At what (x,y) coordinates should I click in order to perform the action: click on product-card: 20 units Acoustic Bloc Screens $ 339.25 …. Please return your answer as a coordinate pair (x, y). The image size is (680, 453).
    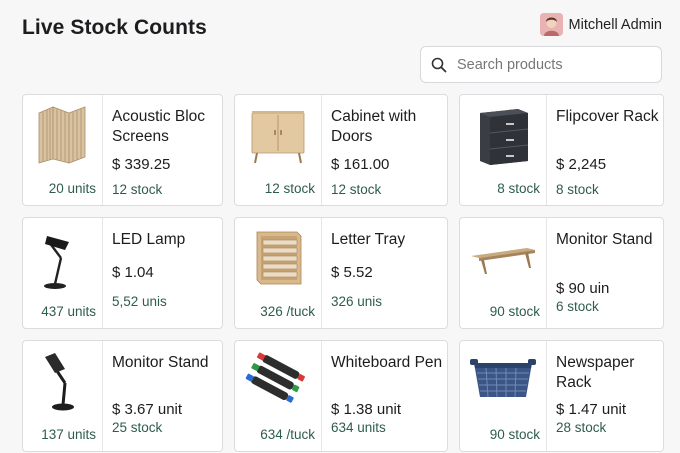
    Looking at the image, I should click on (122, 150).